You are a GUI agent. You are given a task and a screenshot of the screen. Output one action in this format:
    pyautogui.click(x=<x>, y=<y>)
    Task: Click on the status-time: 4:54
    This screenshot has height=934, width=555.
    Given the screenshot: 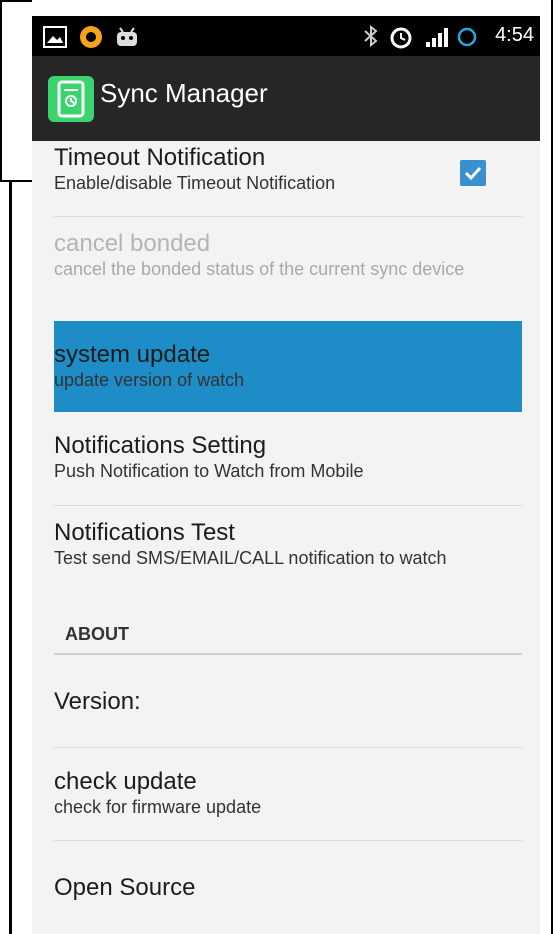 What is the action you would take?
    pyautogui.click(x=514, y=35)
    